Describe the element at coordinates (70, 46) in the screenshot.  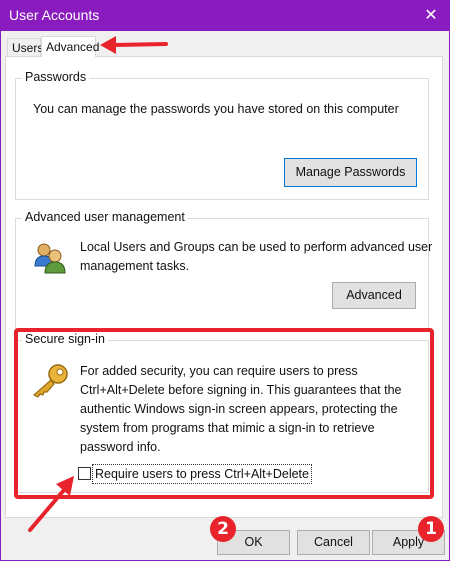
I see `tab-advanced: Advanced` at that location.